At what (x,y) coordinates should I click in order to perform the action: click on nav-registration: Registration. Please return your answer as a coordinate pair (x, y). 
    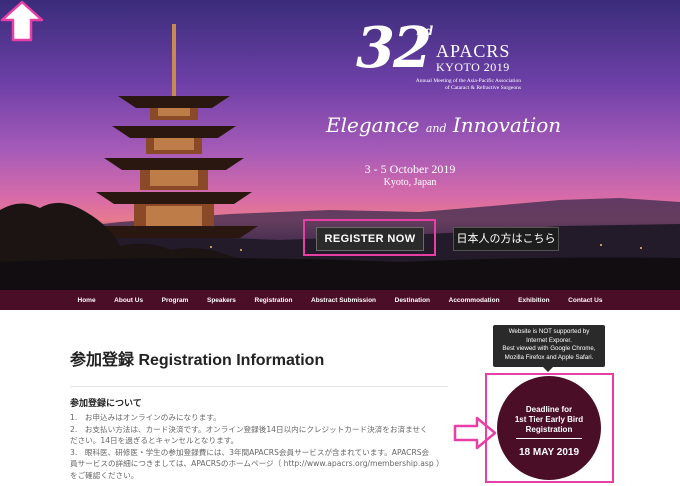
    Looking at the image, I should click on (274, 300).